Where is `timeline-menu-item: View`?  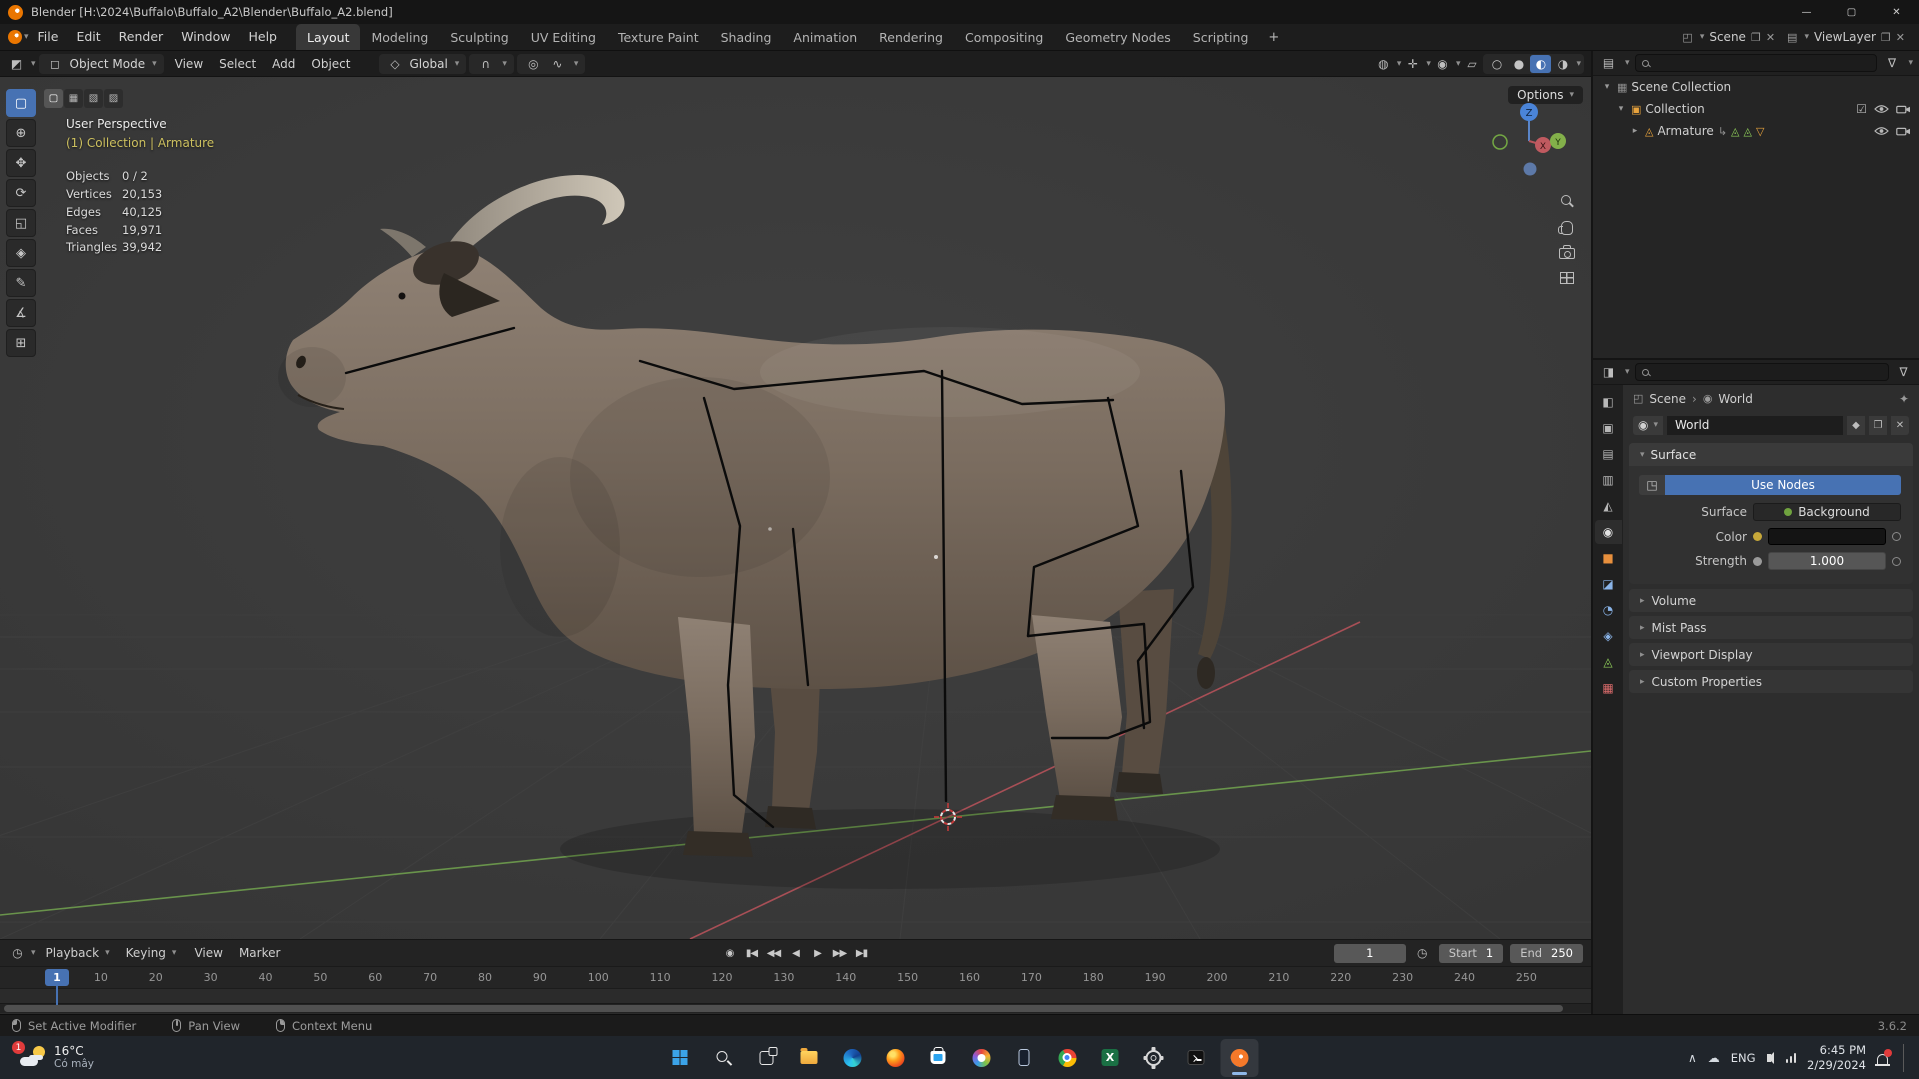
timeline-menu-item: View is located at coordinates (208, 953).